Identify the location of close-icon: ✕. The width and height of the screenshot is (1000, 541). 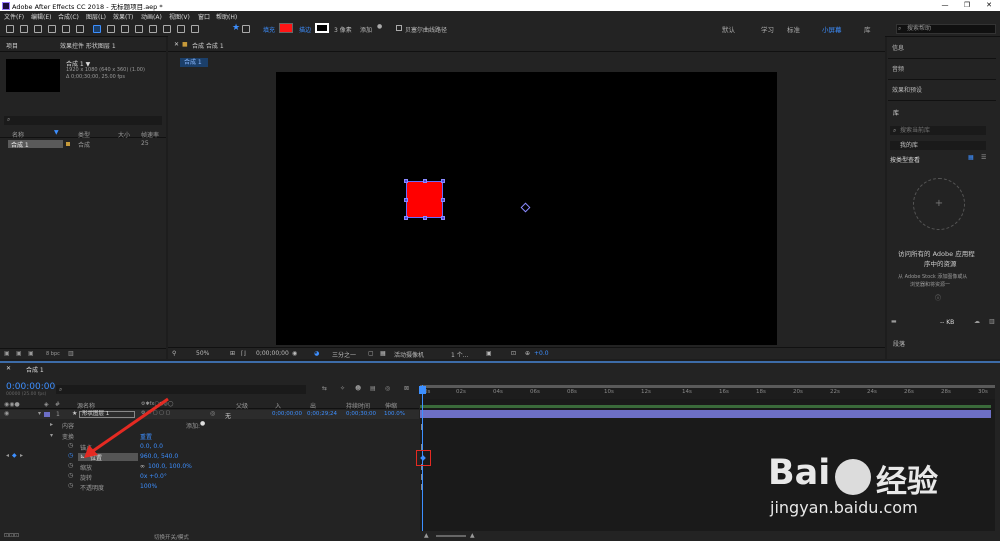
(176, 44).